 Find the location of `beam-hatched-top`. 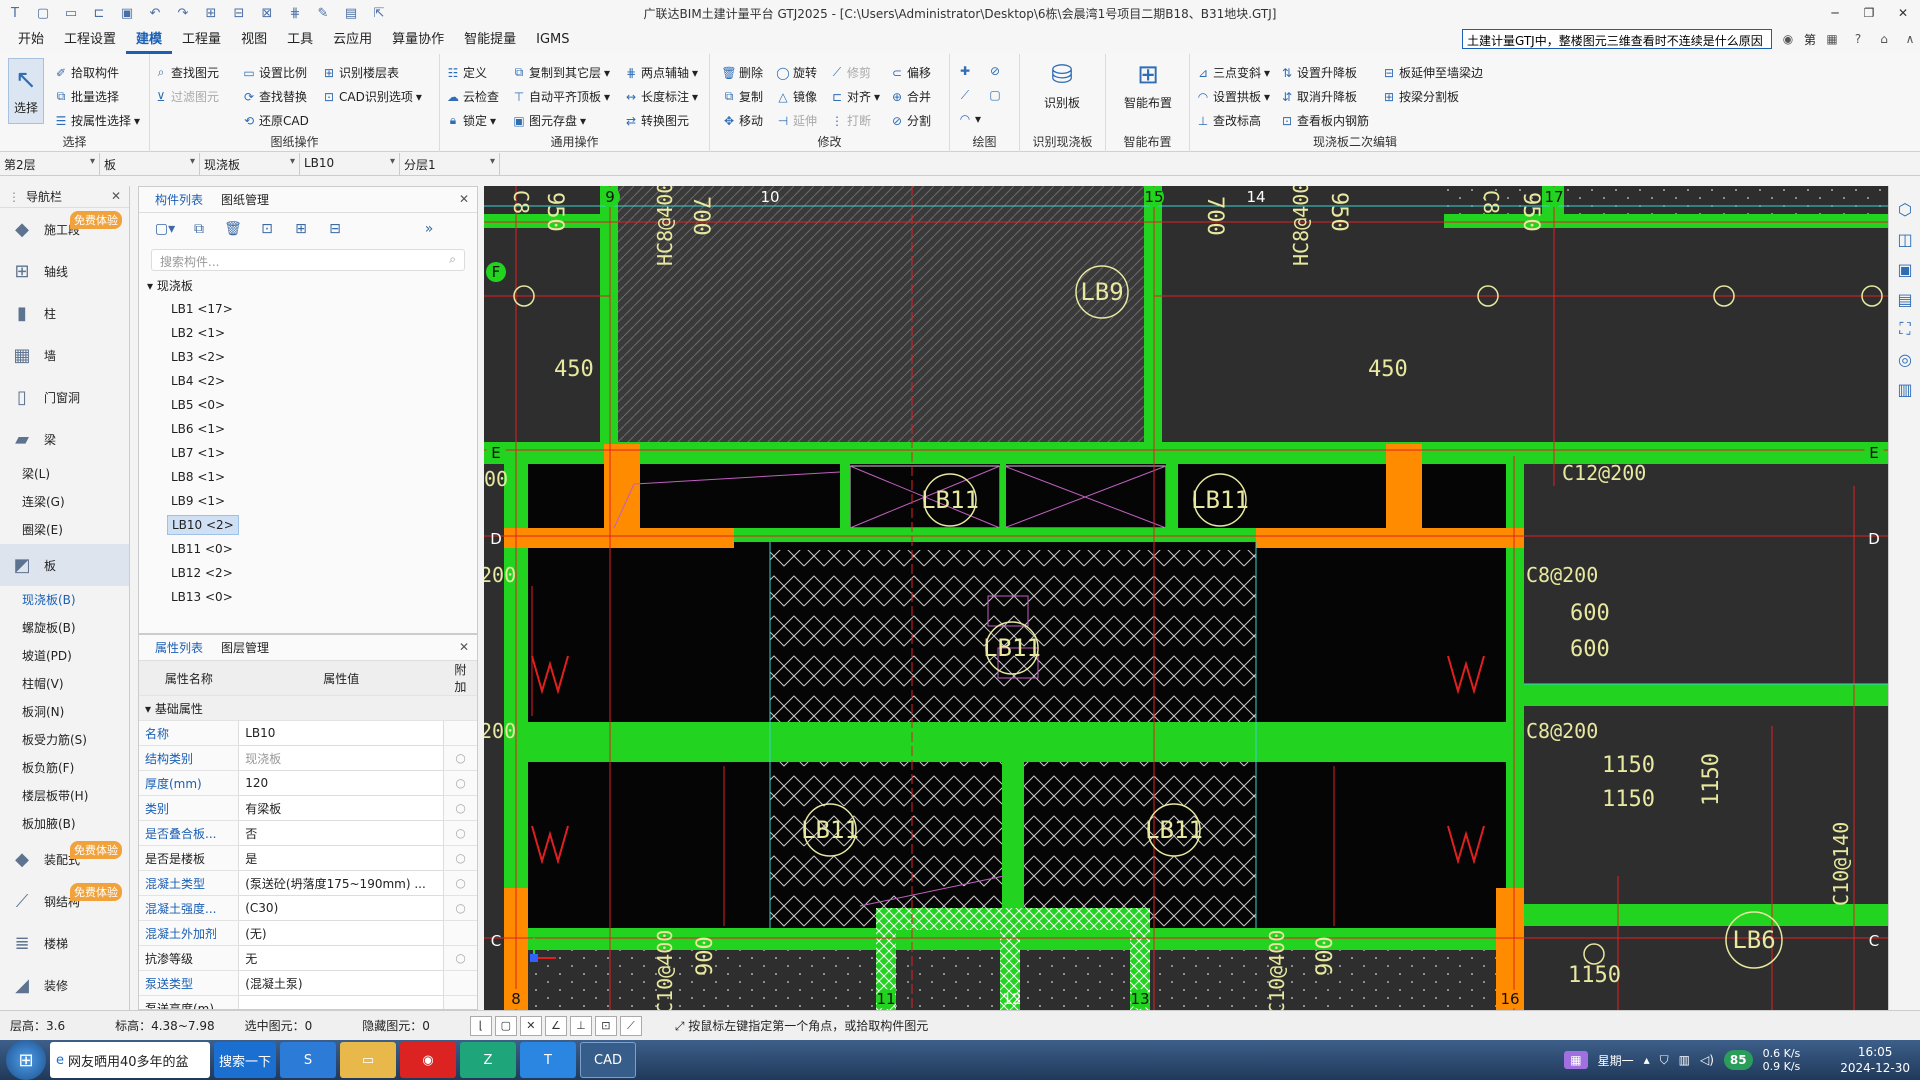

beam-hatched-top is located at coordinates (1013, 919).